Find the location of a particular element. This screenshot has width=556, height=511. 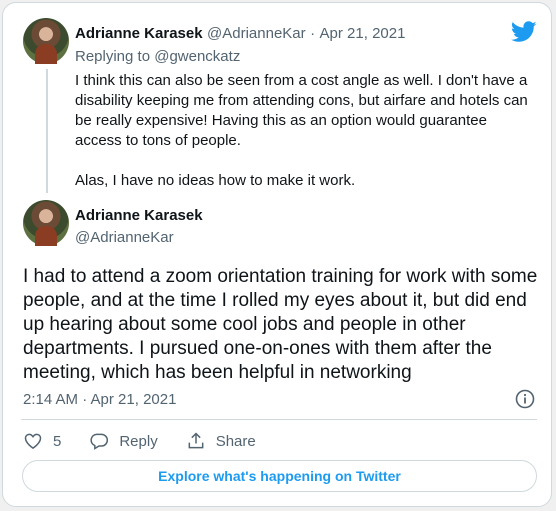

reply-date: Apr 21, 2021 is located at coordinates (363, 33).